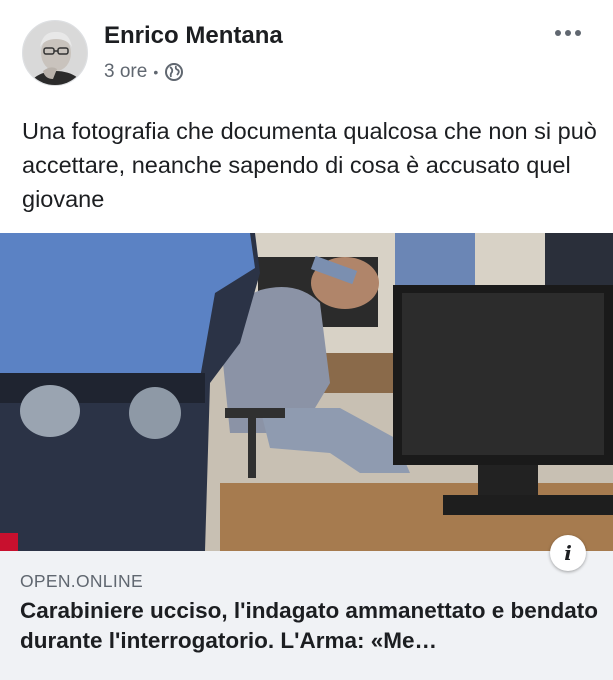  I want to click on link-domain: OPEN.ONLINE, so click(81, 581).